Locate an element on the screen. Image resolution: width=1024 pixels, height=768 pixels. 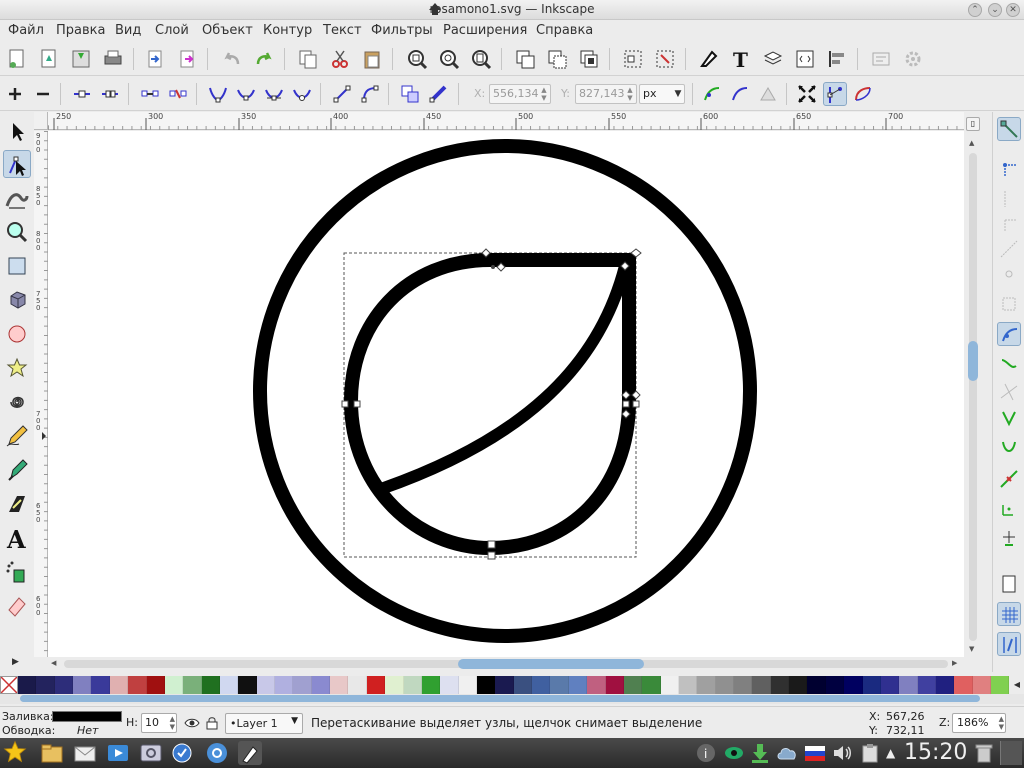
download-icon is located at coordinates (760, 753).